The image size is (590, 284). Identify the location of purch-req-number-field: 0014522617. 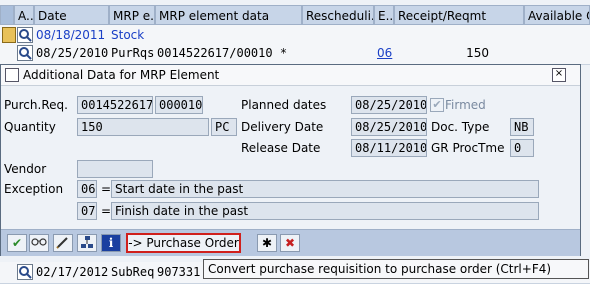
(115, 105).